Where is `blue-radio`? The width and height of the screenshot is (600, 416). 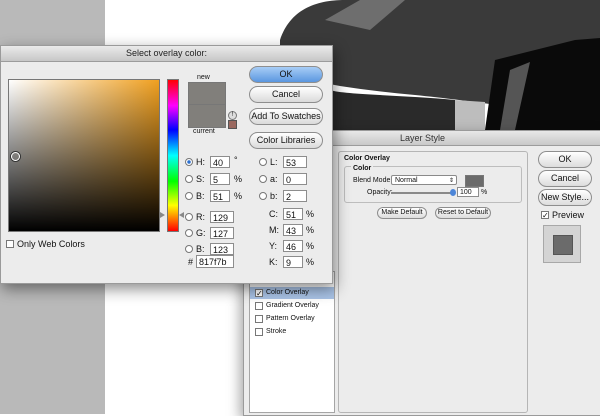 blue-radio is located at coordinates (189, 249).